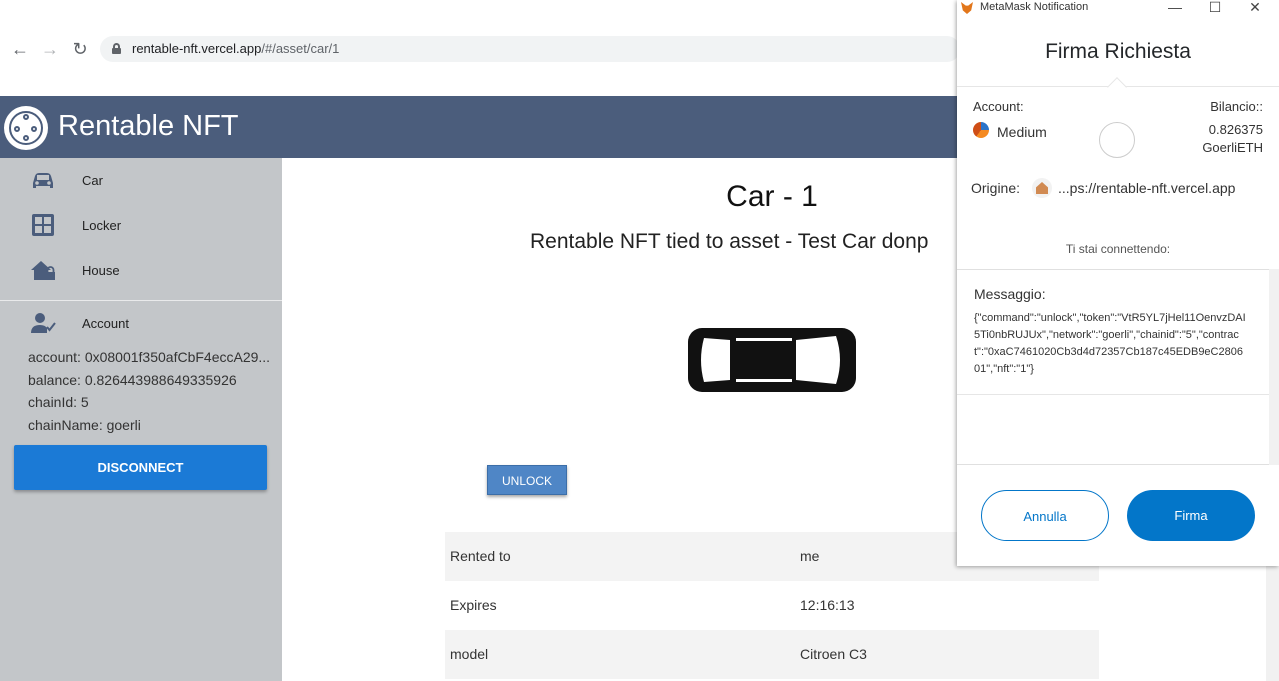 The width and height of the screenshot is (1279, 681). I want to click on page-scrollbar, so click(1272, 623).